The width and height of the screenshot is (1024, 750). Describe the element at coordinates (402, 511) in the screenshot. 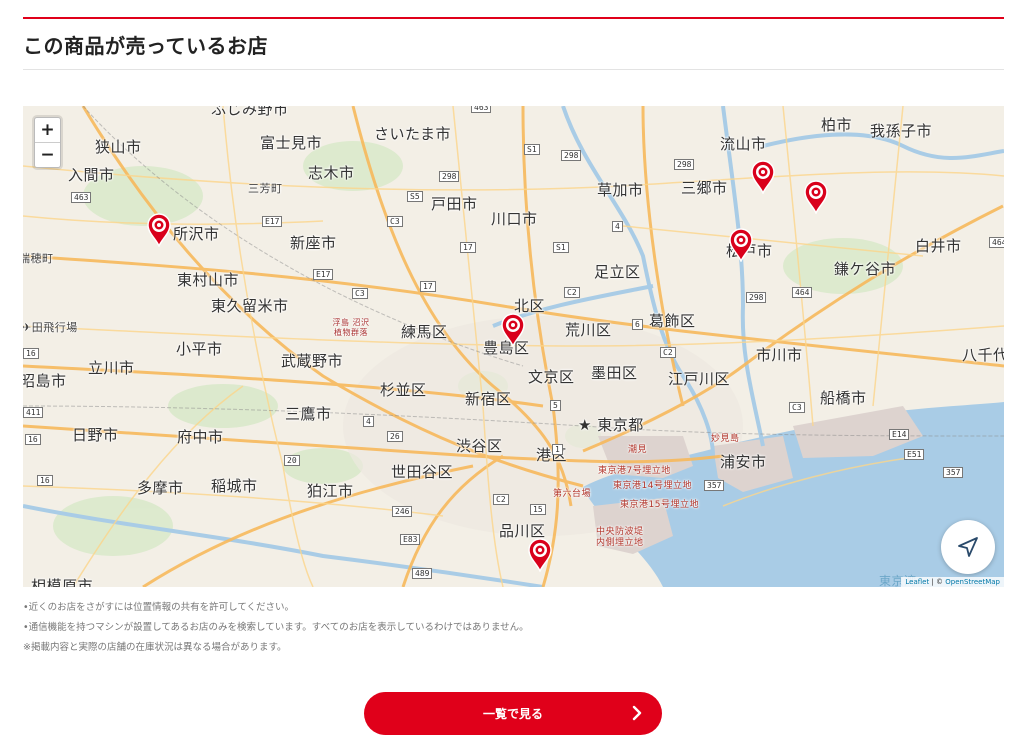

I see `route-shield: 246` at that location.